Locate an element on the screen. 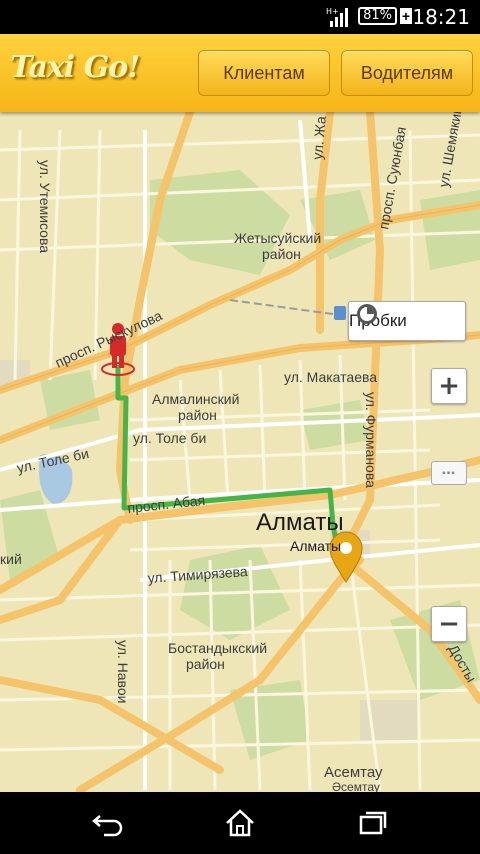 The width and height of the screenshot is (480, 854). street-navoi: ул. Навои is located at coordinates (123, 671).